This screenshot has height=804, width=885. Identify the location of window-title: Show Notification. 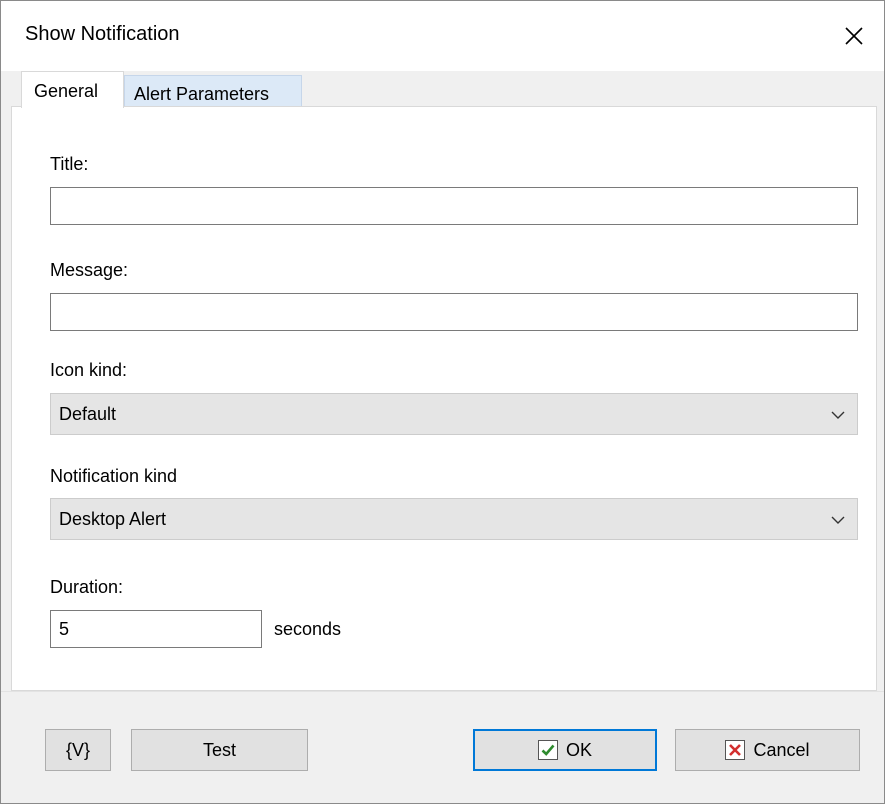
(102, 34).